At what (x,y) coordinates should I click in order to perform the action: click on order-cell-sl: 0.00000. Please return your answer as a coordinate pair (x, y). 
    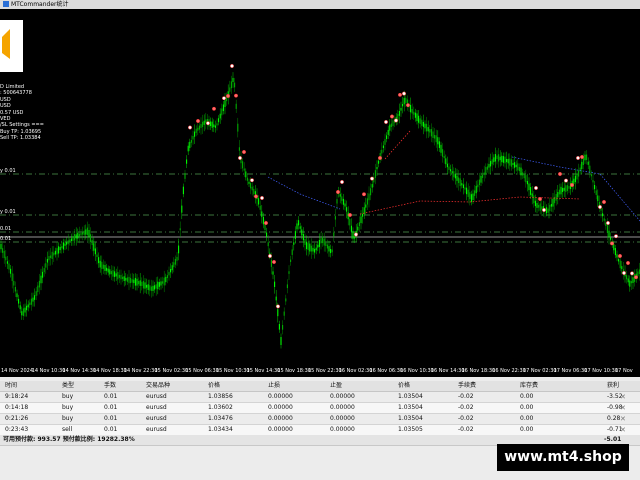
    Looking at the image, I should click on (280, 396).